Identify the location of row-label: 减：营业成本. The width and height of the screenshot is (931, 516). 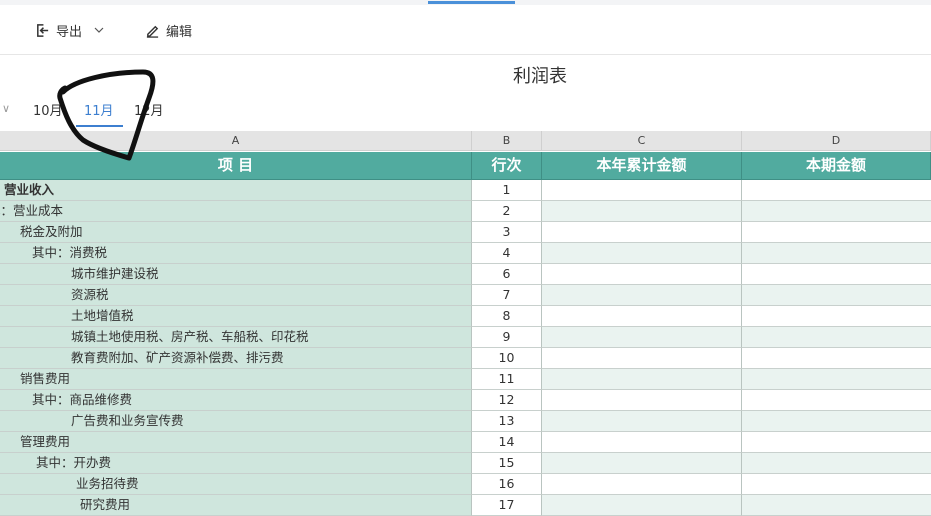
(236, 211).